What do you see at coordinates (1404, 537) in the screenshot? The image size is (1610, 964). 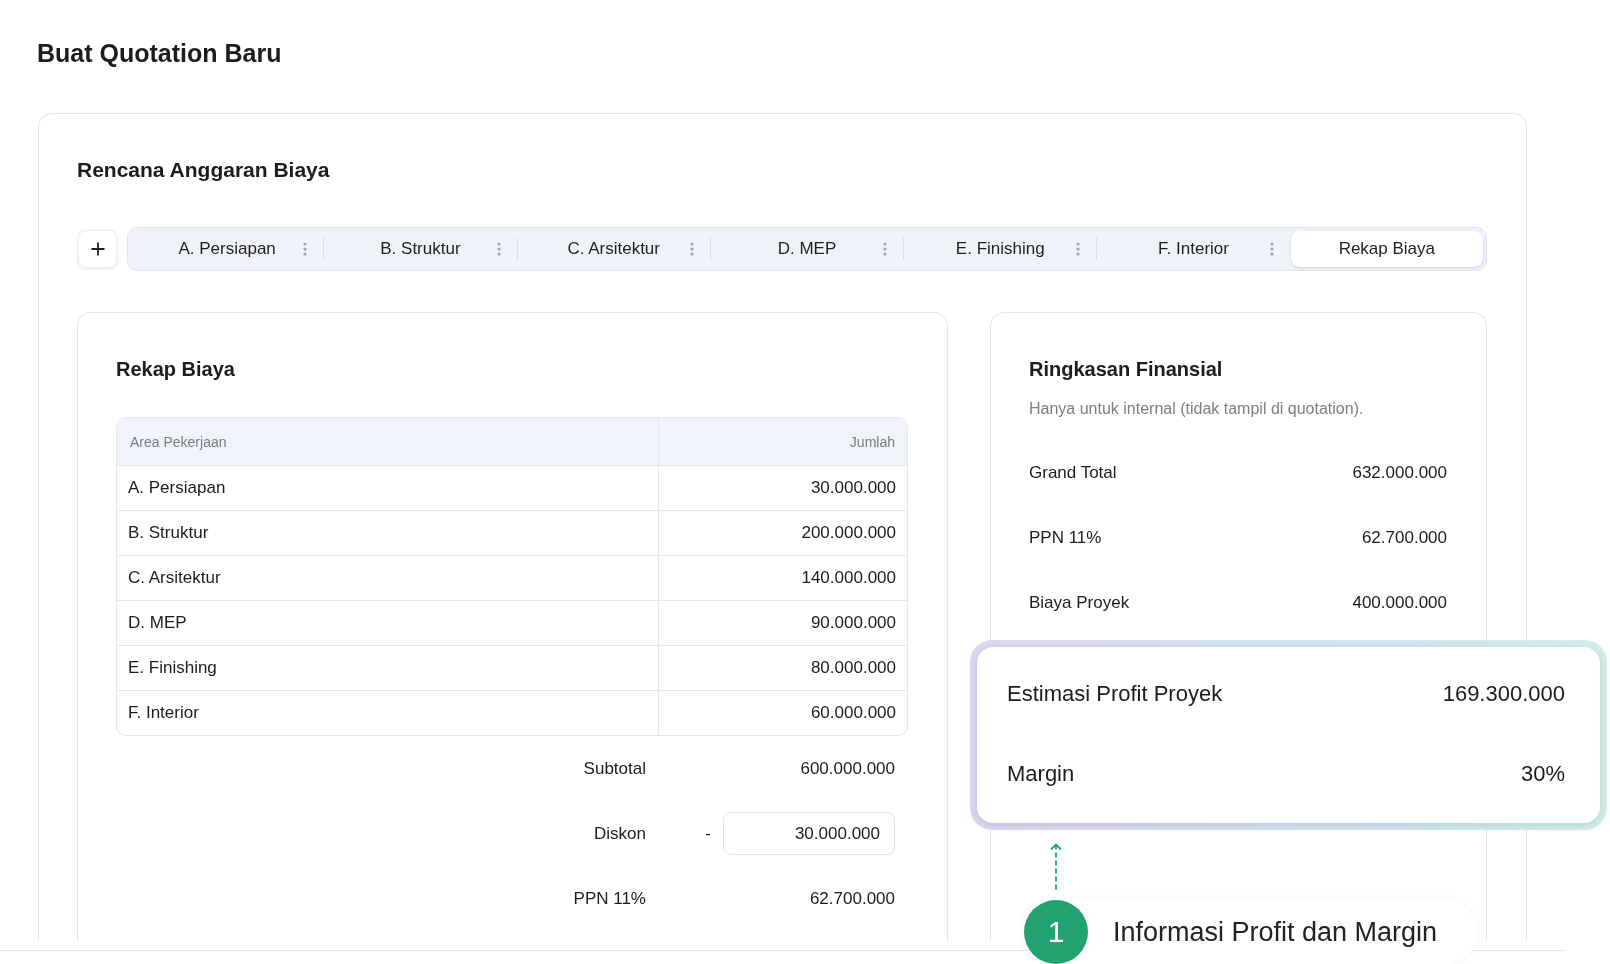 I see `summary-value: 62.700.000` at bounding box center [1404, 537].